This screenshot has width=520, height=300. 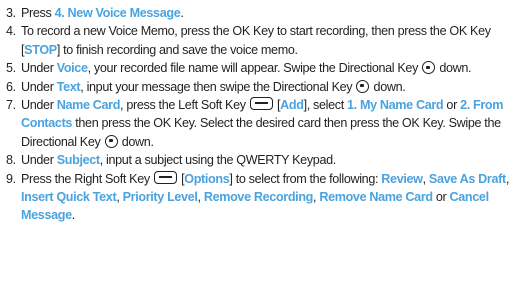 What do you see at coordinates (395, 105) in the screenshot?
I see `menu-option-my-name-card: 1. My Name Card` at bounding box center [395, 105].